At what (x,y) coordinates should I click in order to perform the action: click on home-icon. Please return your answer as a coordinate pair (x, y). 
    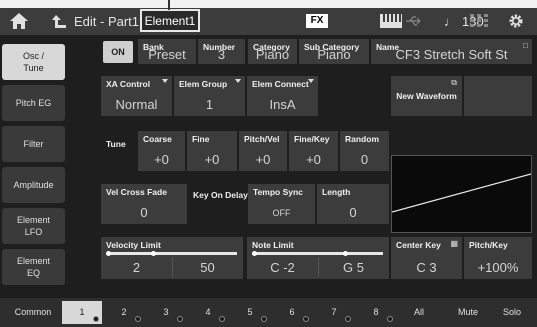
    Looking at the image, I should click on (19, 21).